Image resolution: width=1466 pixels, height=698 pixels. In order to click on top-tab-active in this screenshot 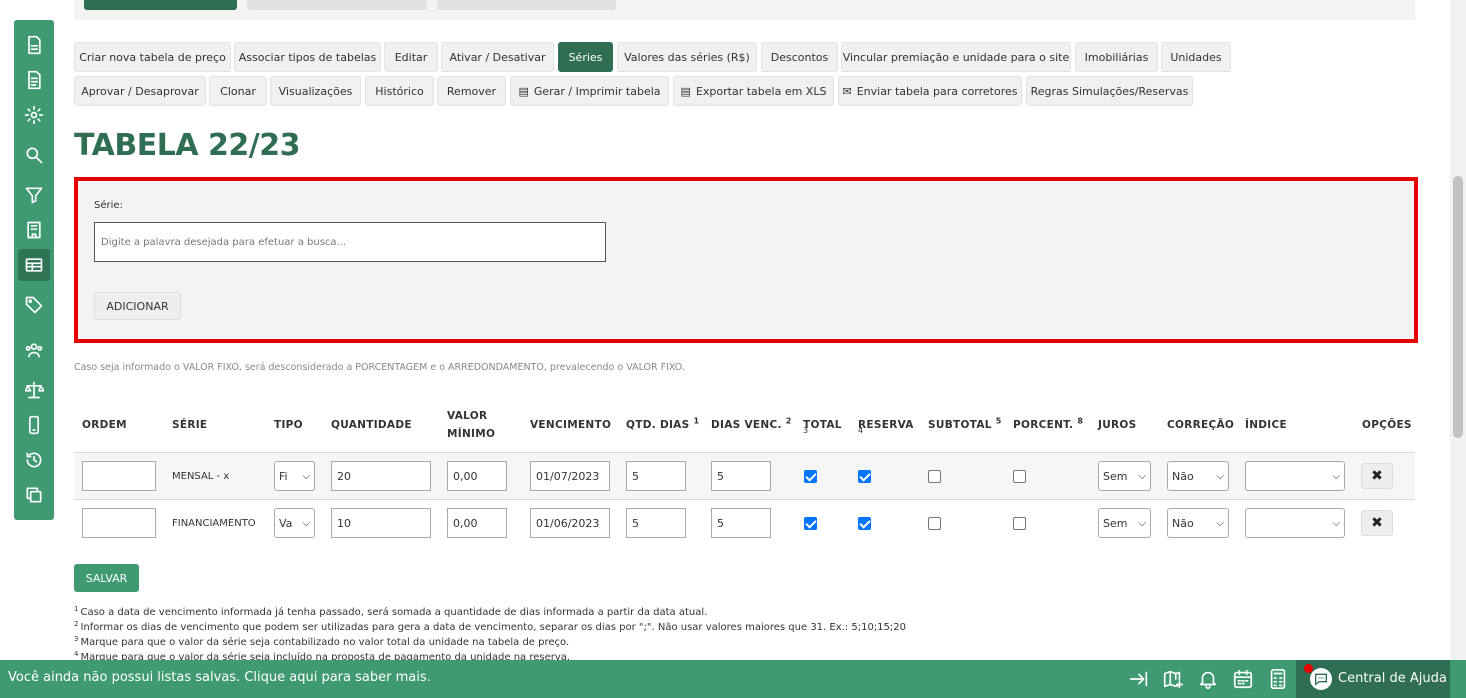, I will do `click(160, 5)`.